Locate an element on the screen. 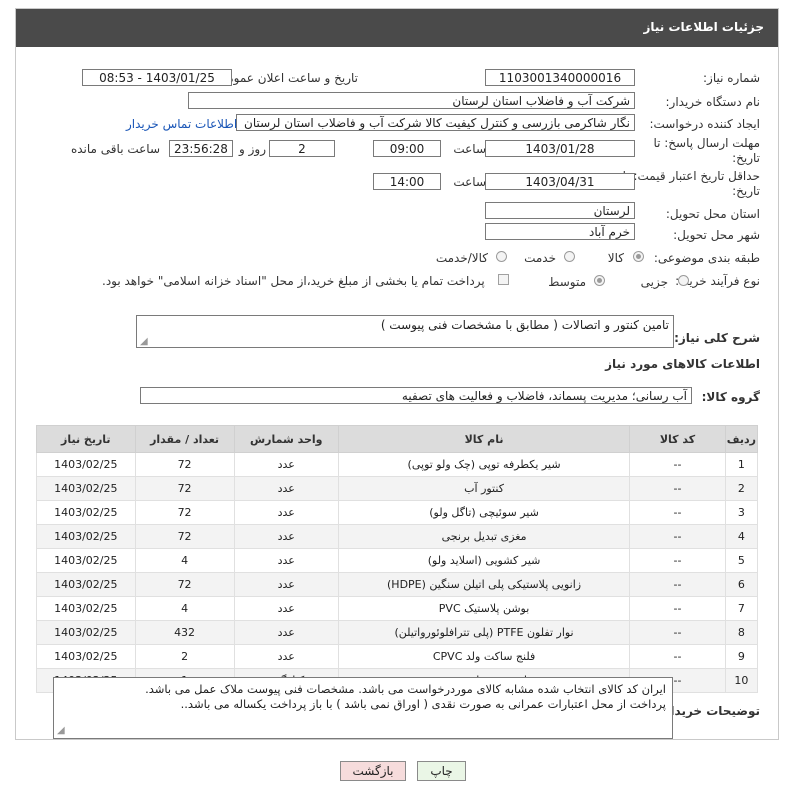  remaining-label: ساعت باقی مانده is located at coordinates (115, 149).